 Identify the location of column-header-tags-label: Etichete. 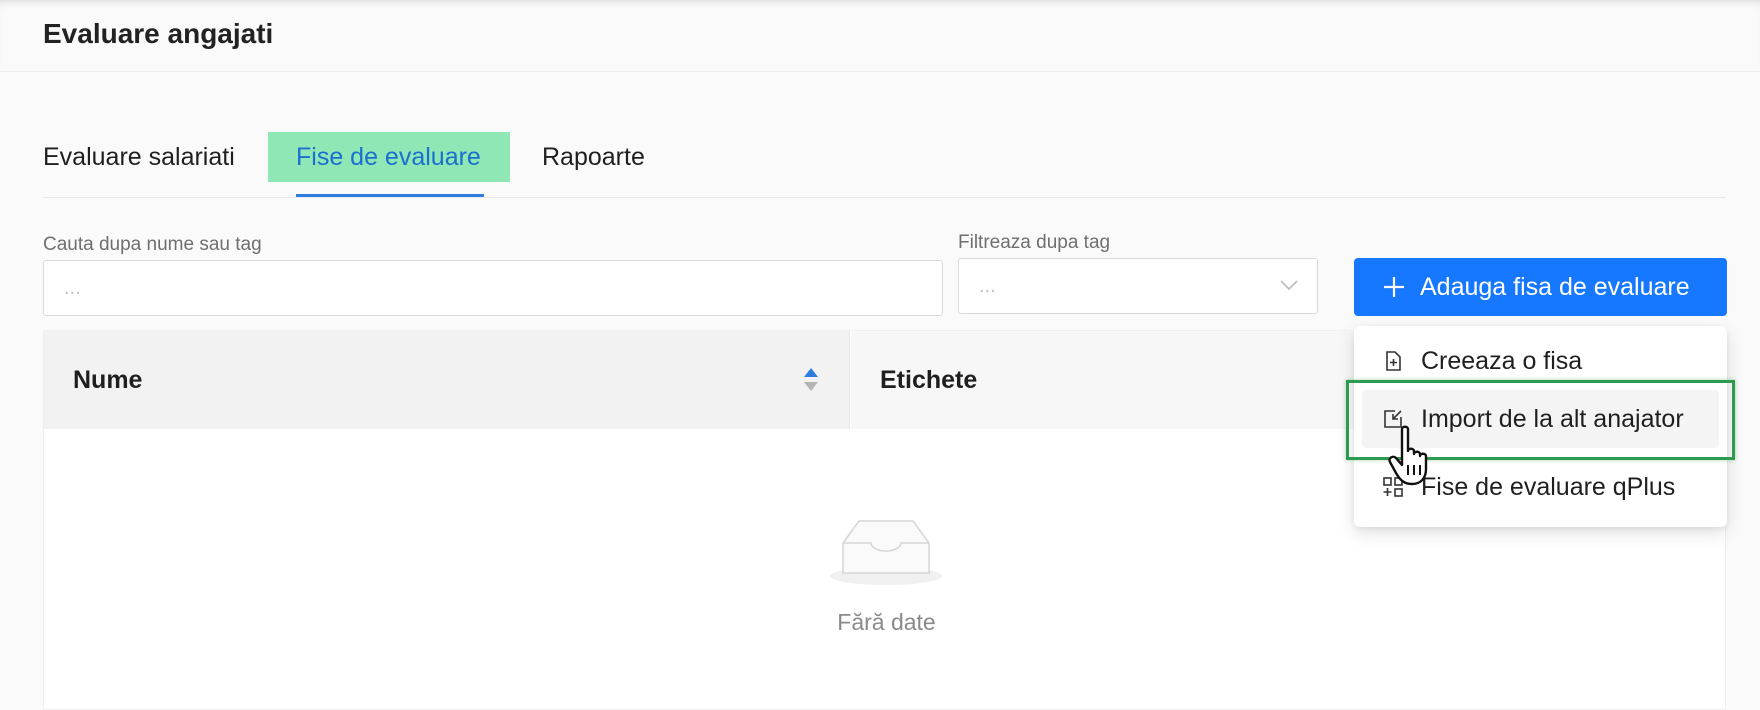
(929, 380).